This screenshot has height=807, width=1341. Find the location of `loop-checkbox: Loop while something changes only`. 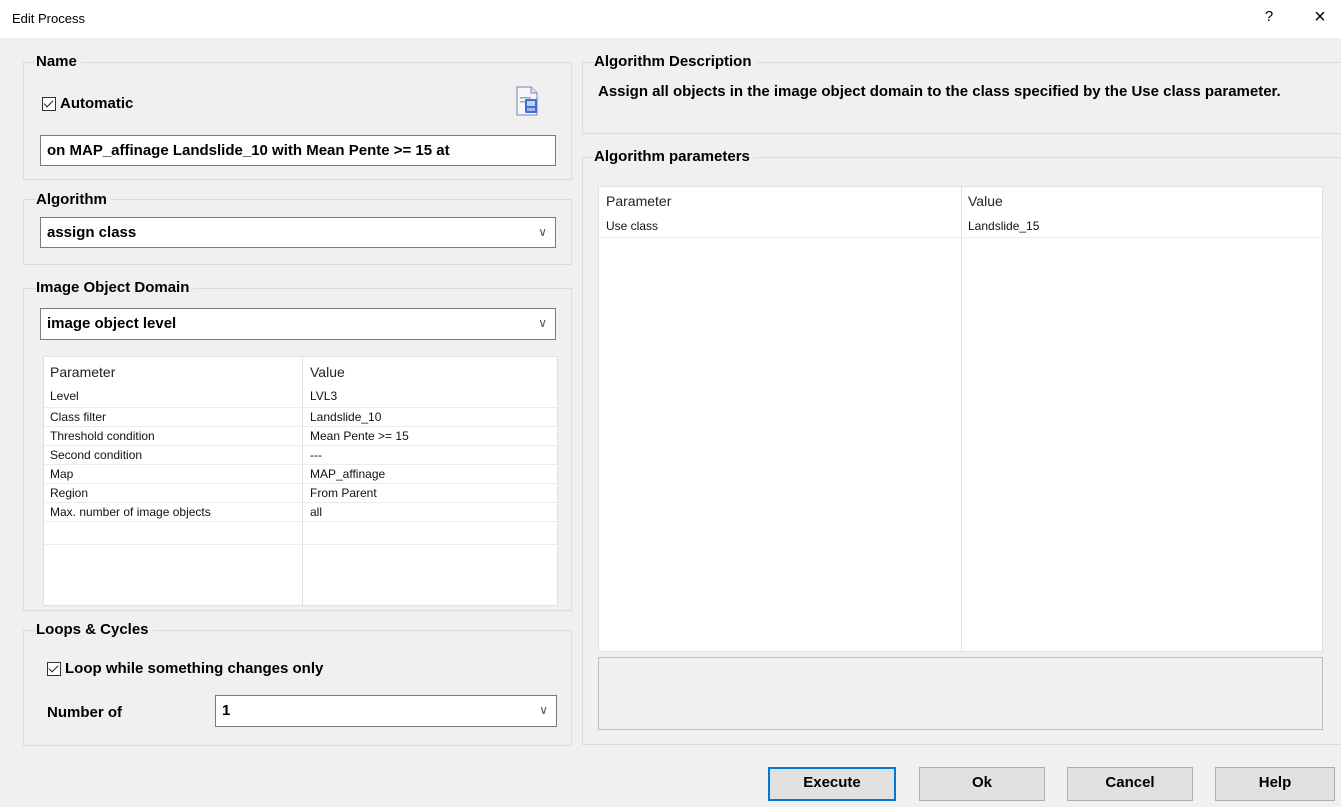

loop-checkbox: Loop while something changes only is located at coordinates (185, 668).